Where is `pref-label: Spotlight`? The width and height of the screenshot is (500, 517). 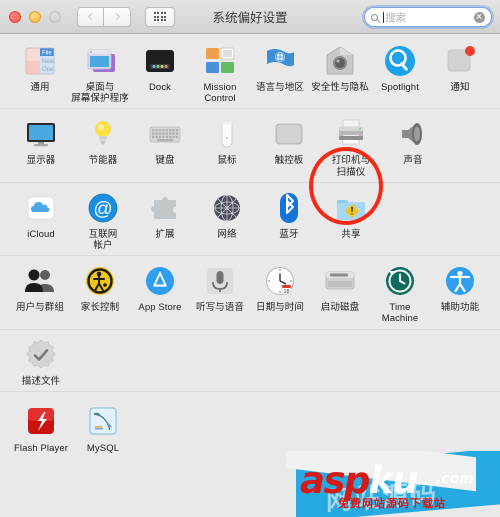
pref-label: Spotlight is located at coordinates (400, 87).